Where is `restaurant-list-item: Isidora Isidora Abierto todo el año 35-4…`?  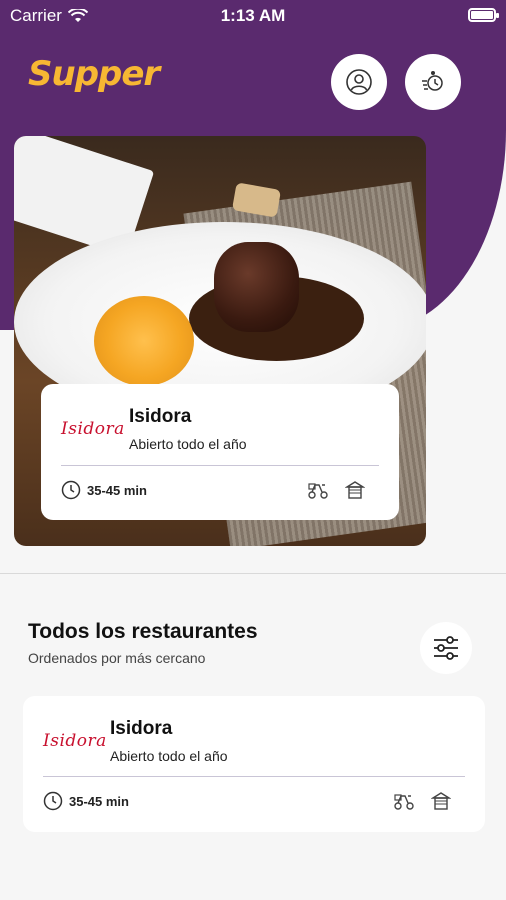
restaurant-list-item: Isidora Isidora Abierto todo el año 35-4… is located at coordinates (254, 764).